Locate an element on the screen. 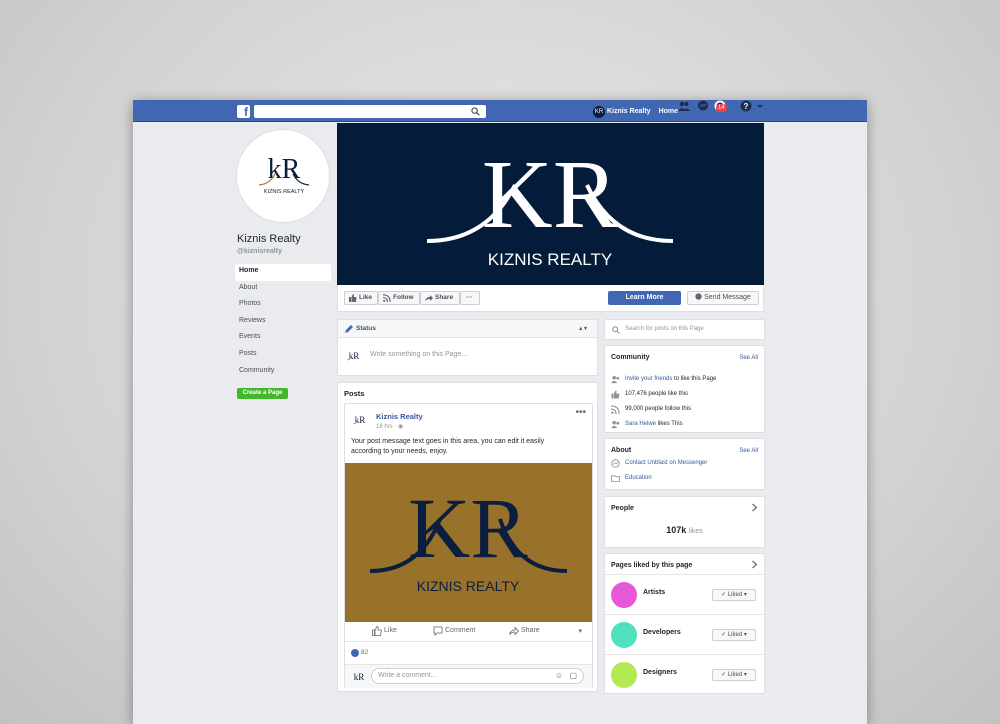 Image resolution: width=1000 pixels, height=724 pixels. comment-input: Write a comment... ☺ ▢ is located at coordinates (477, 676).